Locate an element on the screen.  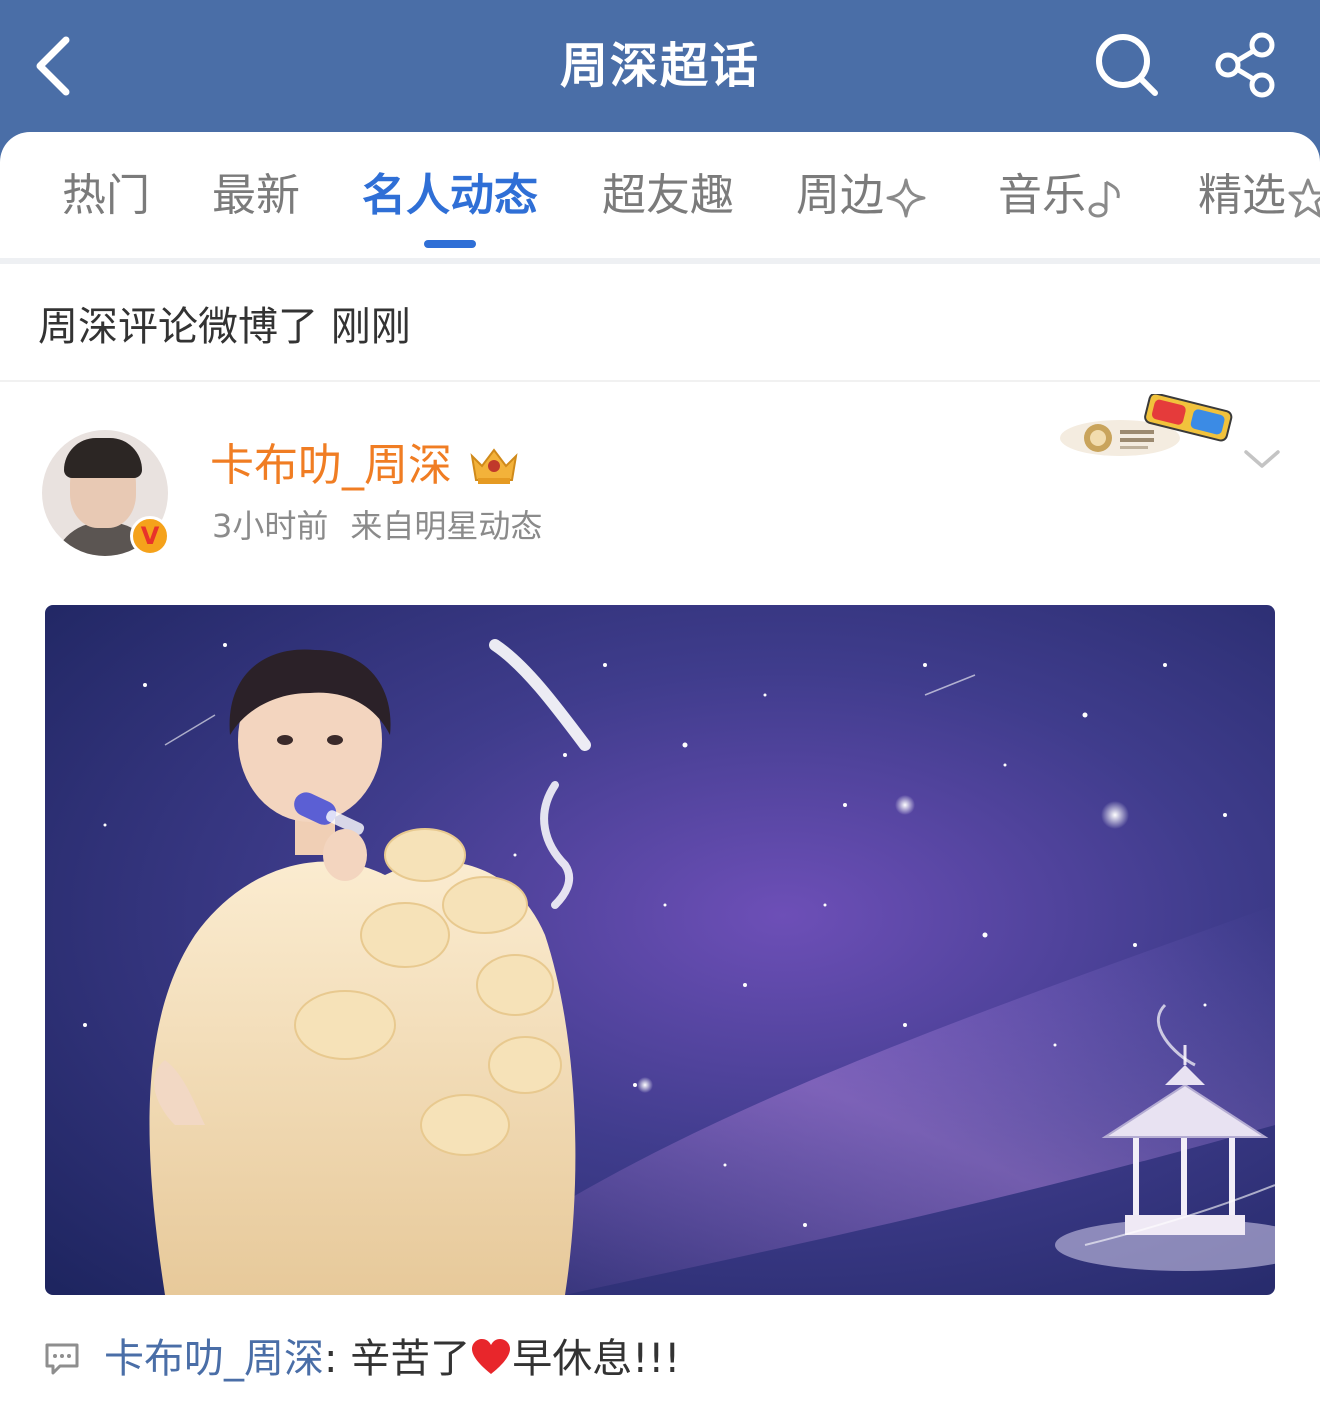
share-button is located at coordinates (1245, 65).